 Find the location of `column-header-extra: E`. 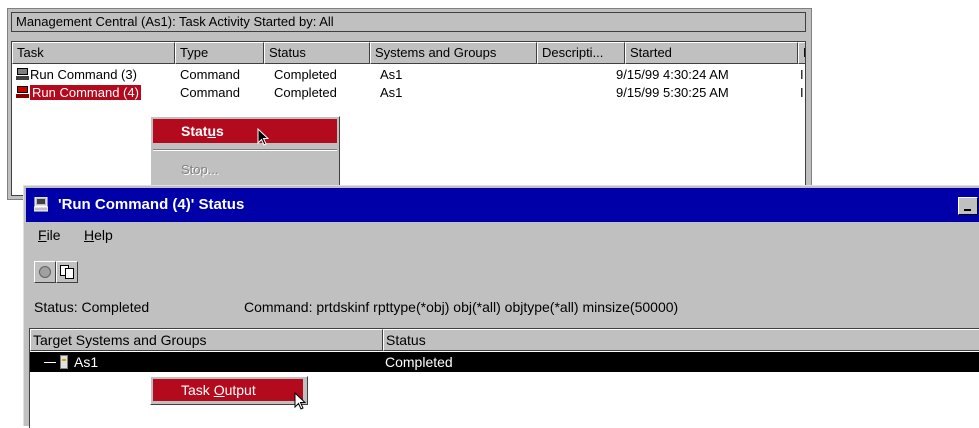

column-header-extra: E is located at coordinates (801, 53).